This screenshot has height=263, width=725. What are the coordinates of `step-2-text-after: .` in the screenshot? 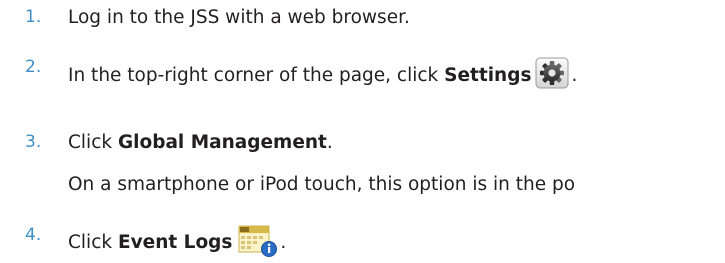 It's located at (574, 75).